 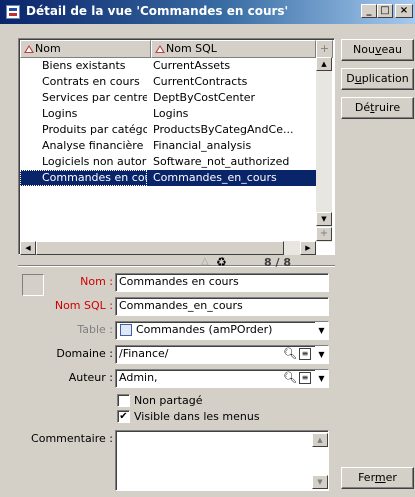 I want to click on author-label: Auteur :, so click(x=90, y=377).